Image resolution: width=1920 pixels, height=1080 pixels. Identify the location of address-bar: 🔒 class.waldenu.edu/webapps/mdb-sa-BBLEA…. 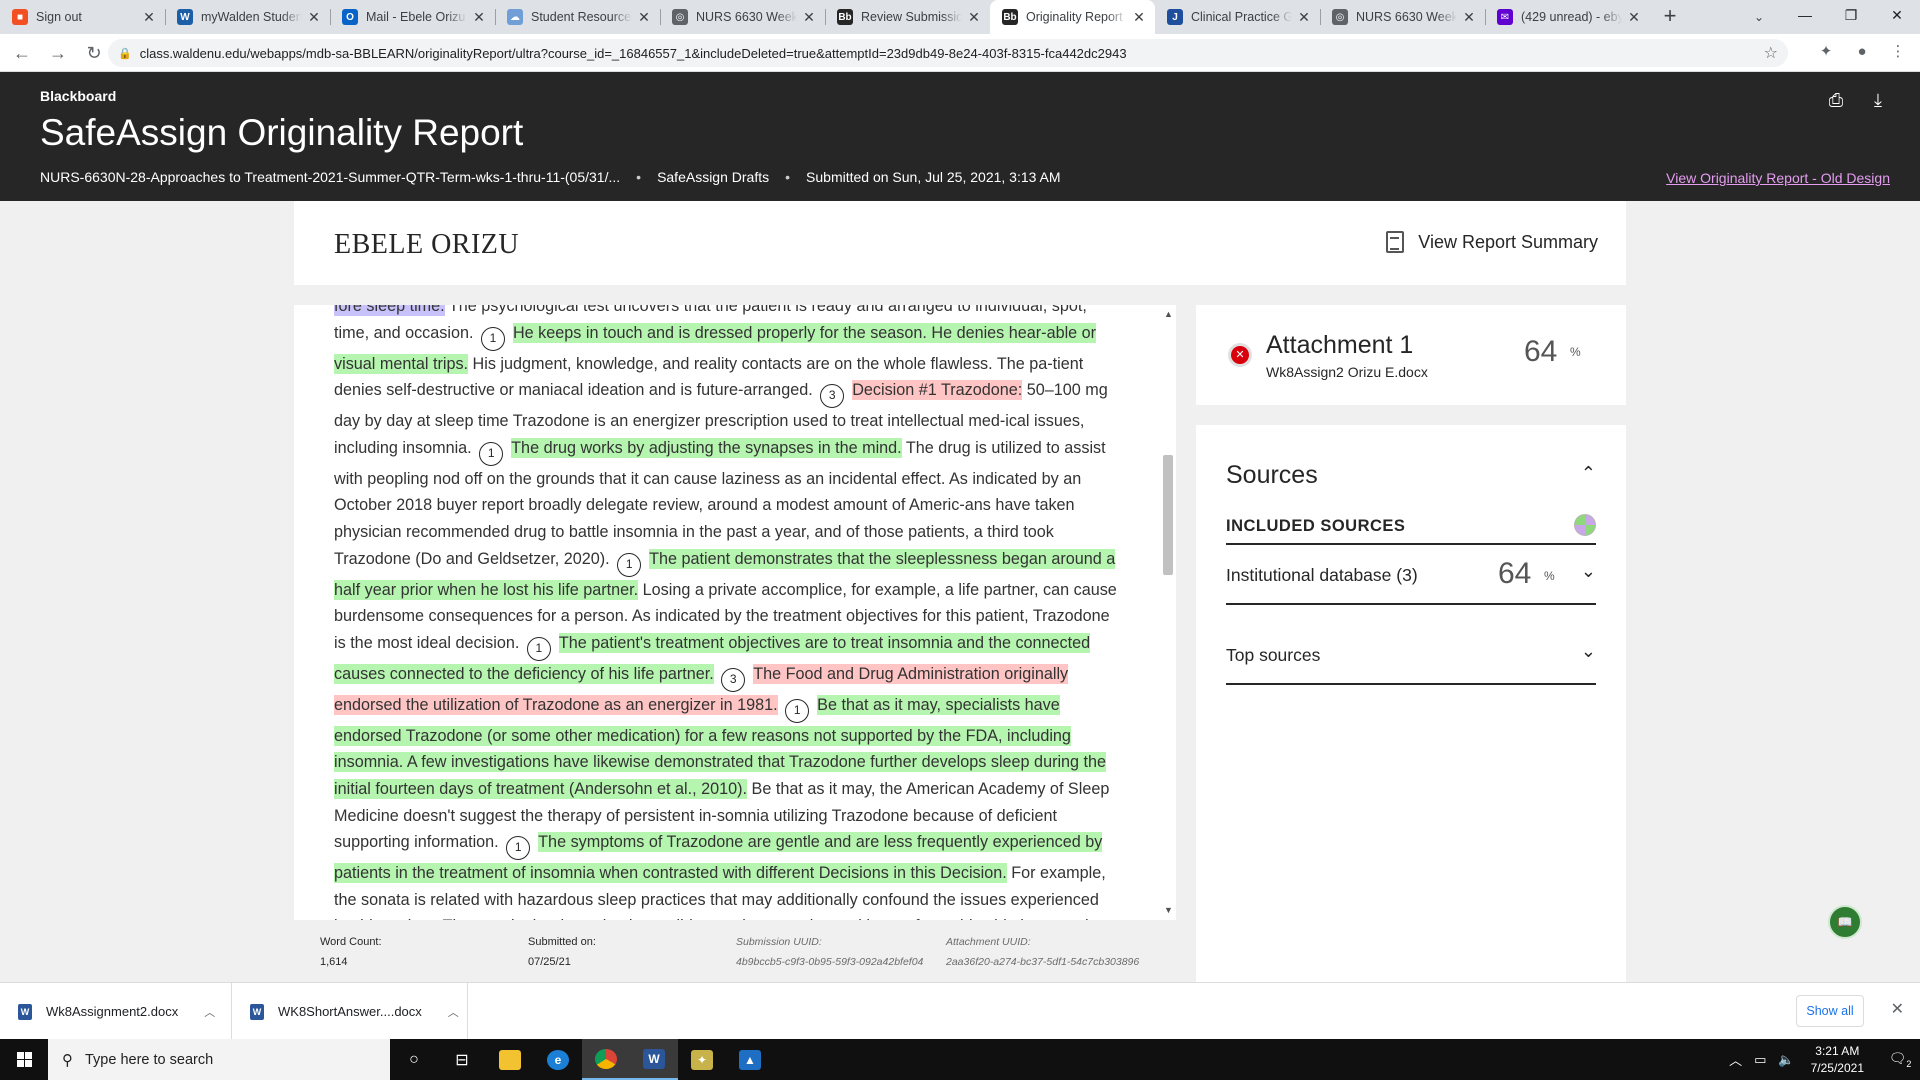
(948, 53).